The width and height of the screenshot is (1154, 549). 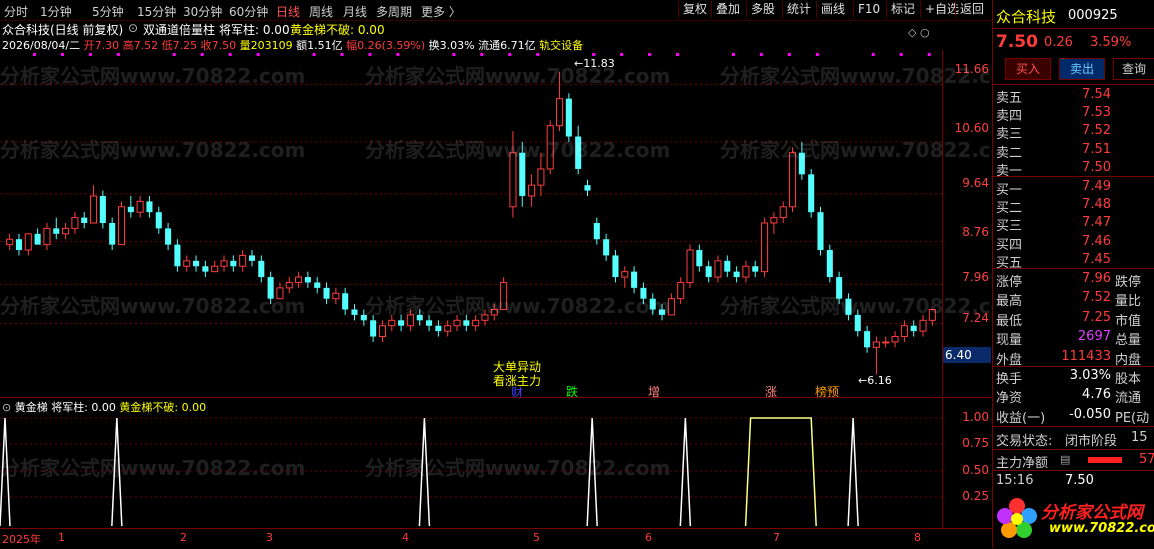 I want to click on period-tab-15min: 15分钟, so click(x=156, y=11).